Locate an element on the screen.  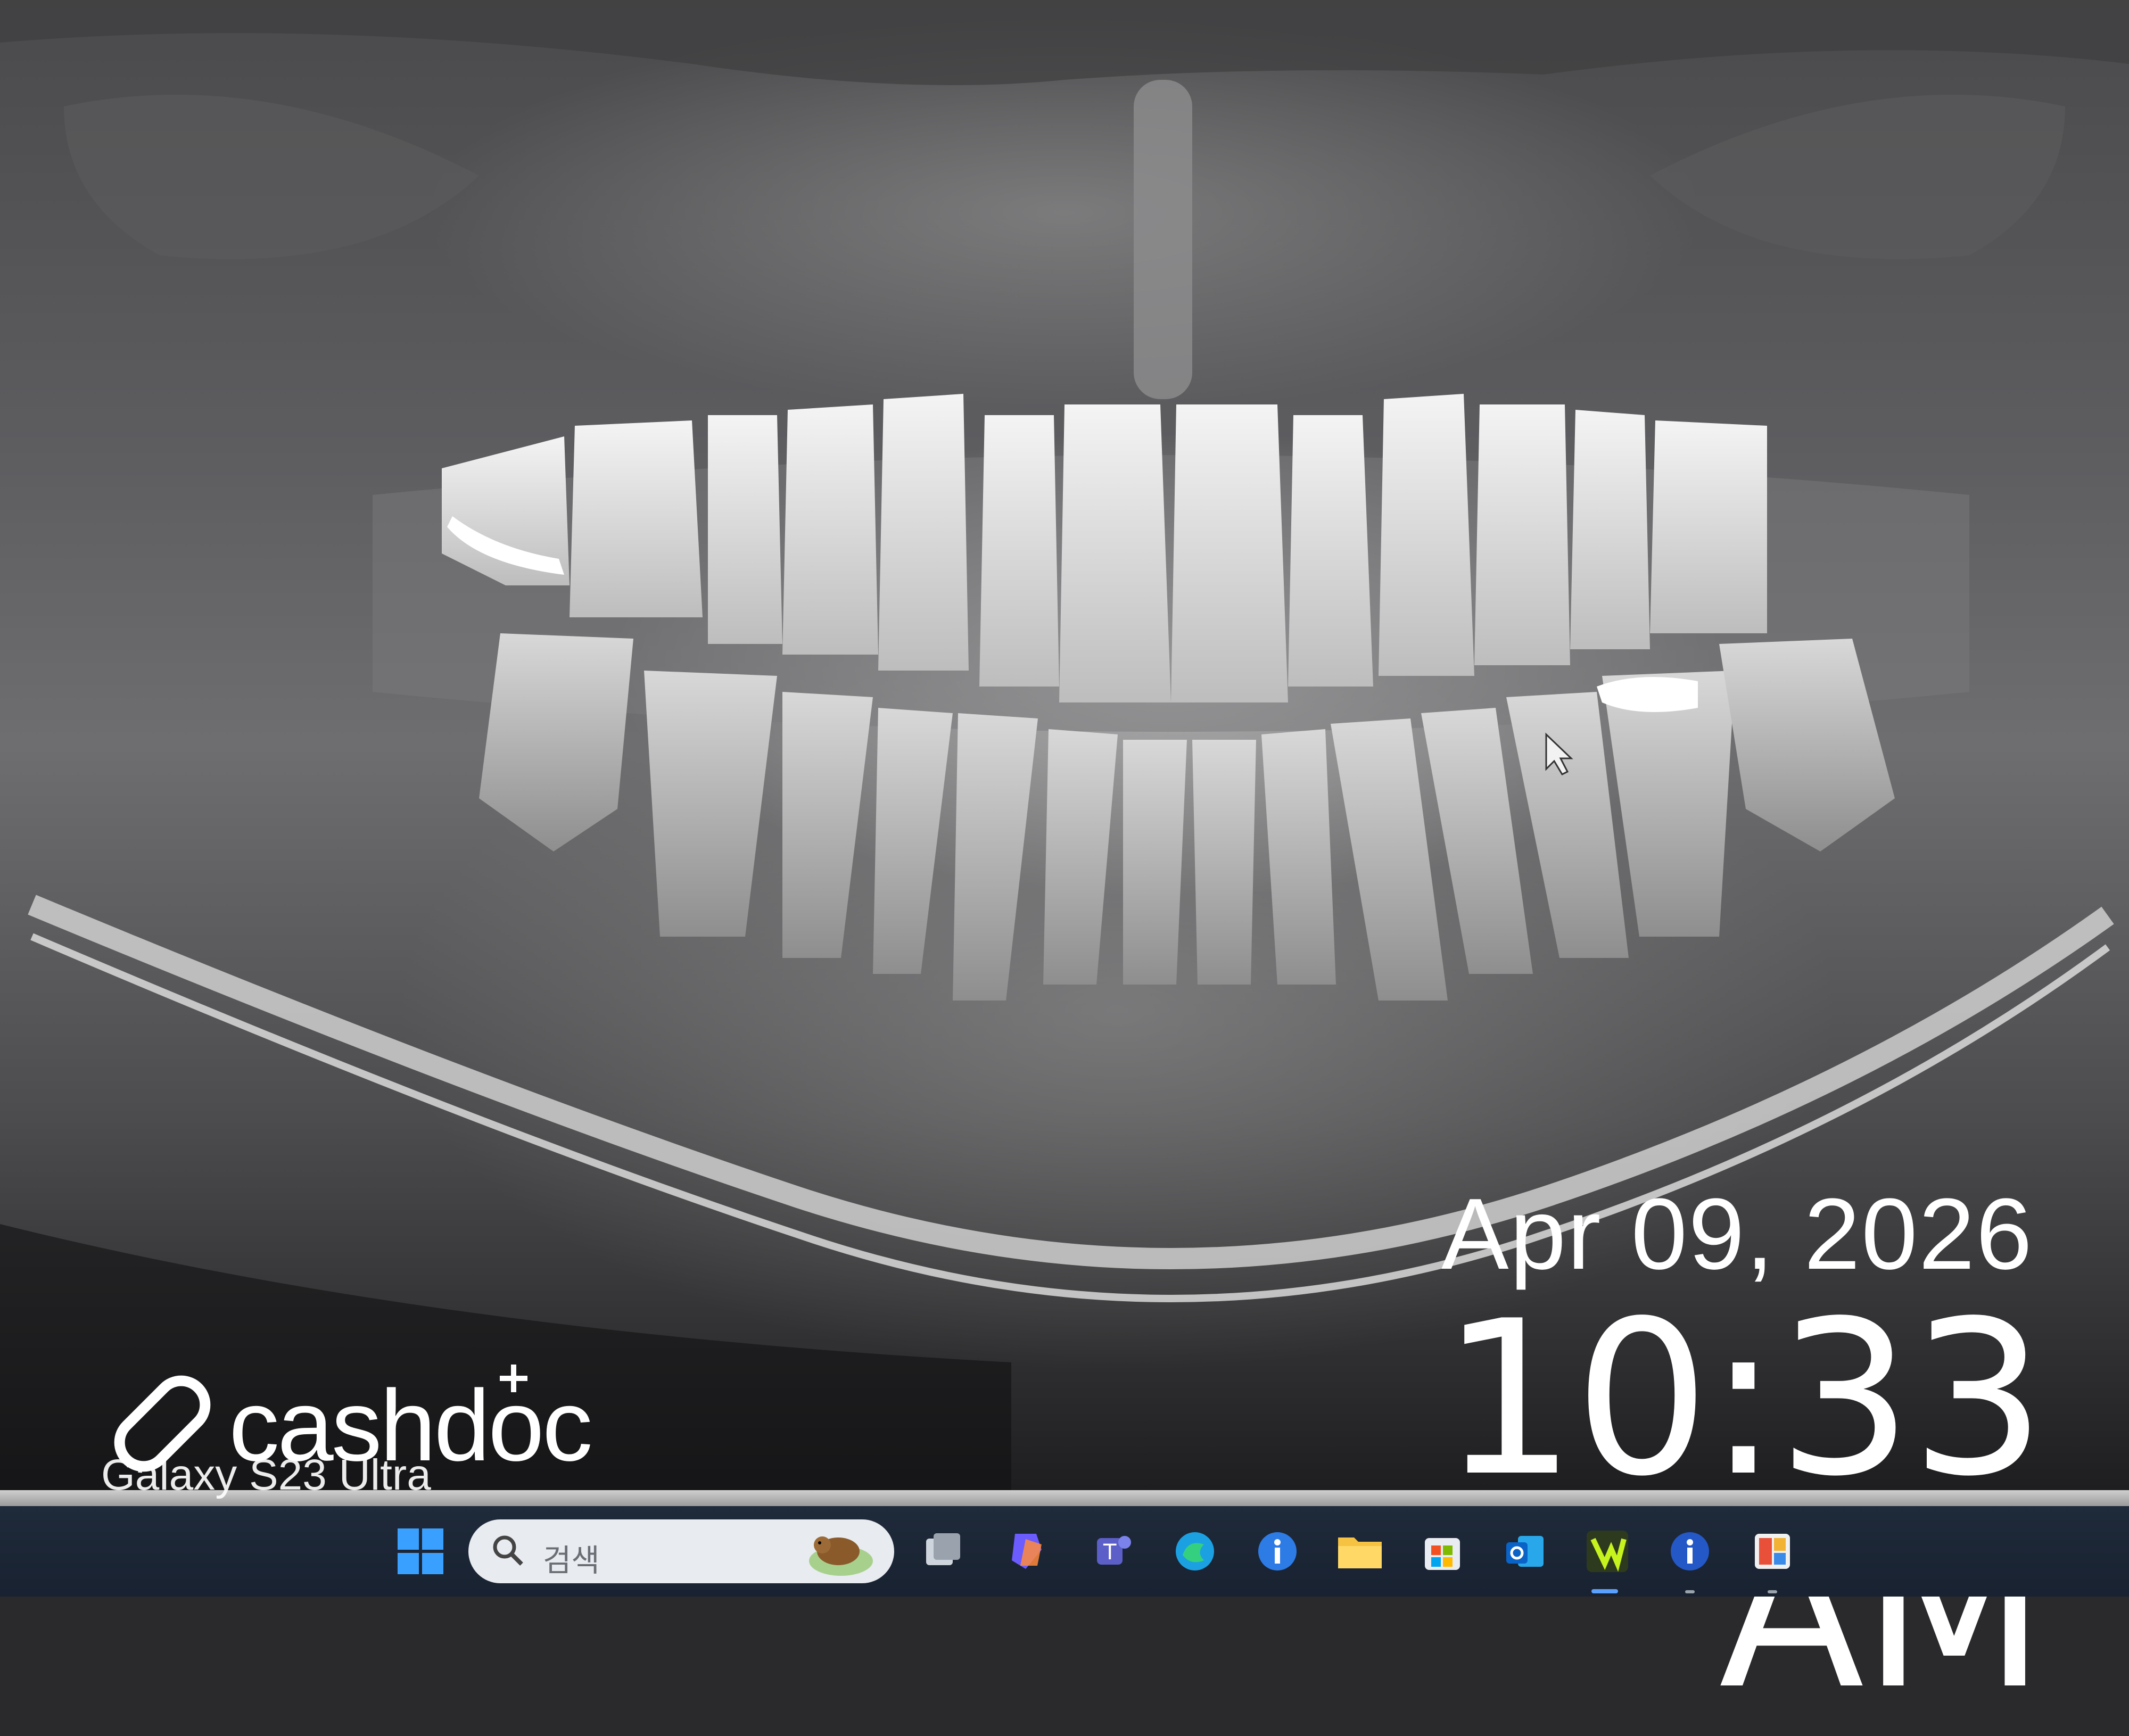
windows-taskbar: 검색 T is located at coordinates (1064, 1551).